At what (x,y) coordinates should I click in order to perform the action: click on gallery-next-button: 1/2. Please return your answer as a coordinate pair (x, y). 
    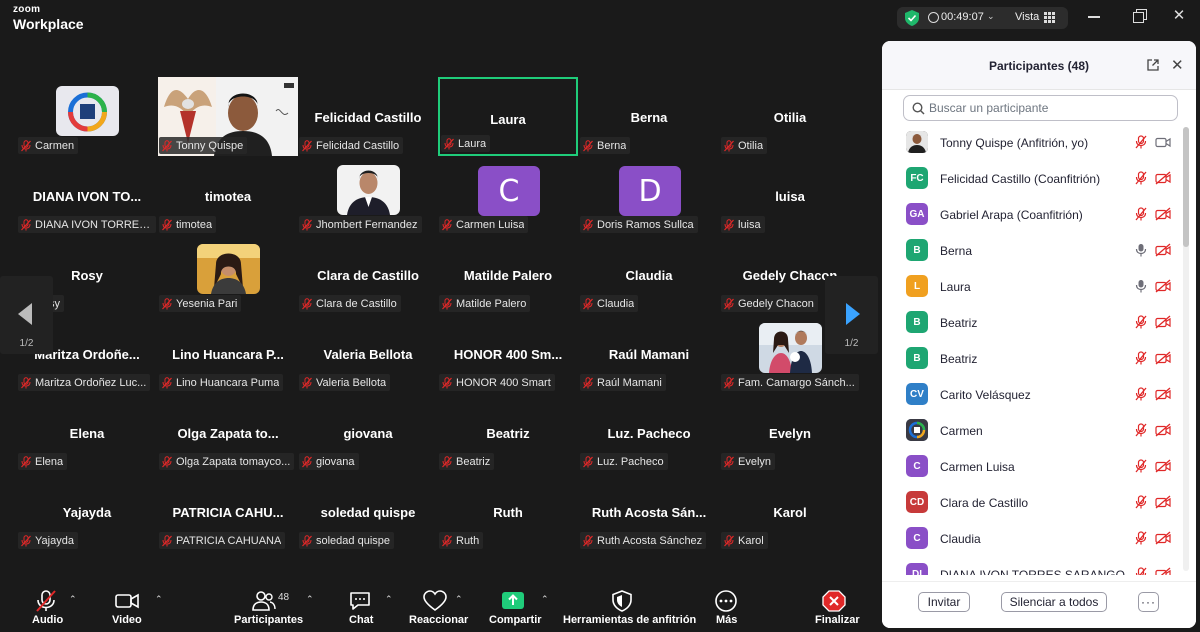
    Looking at the image, I should click on (851, 315).